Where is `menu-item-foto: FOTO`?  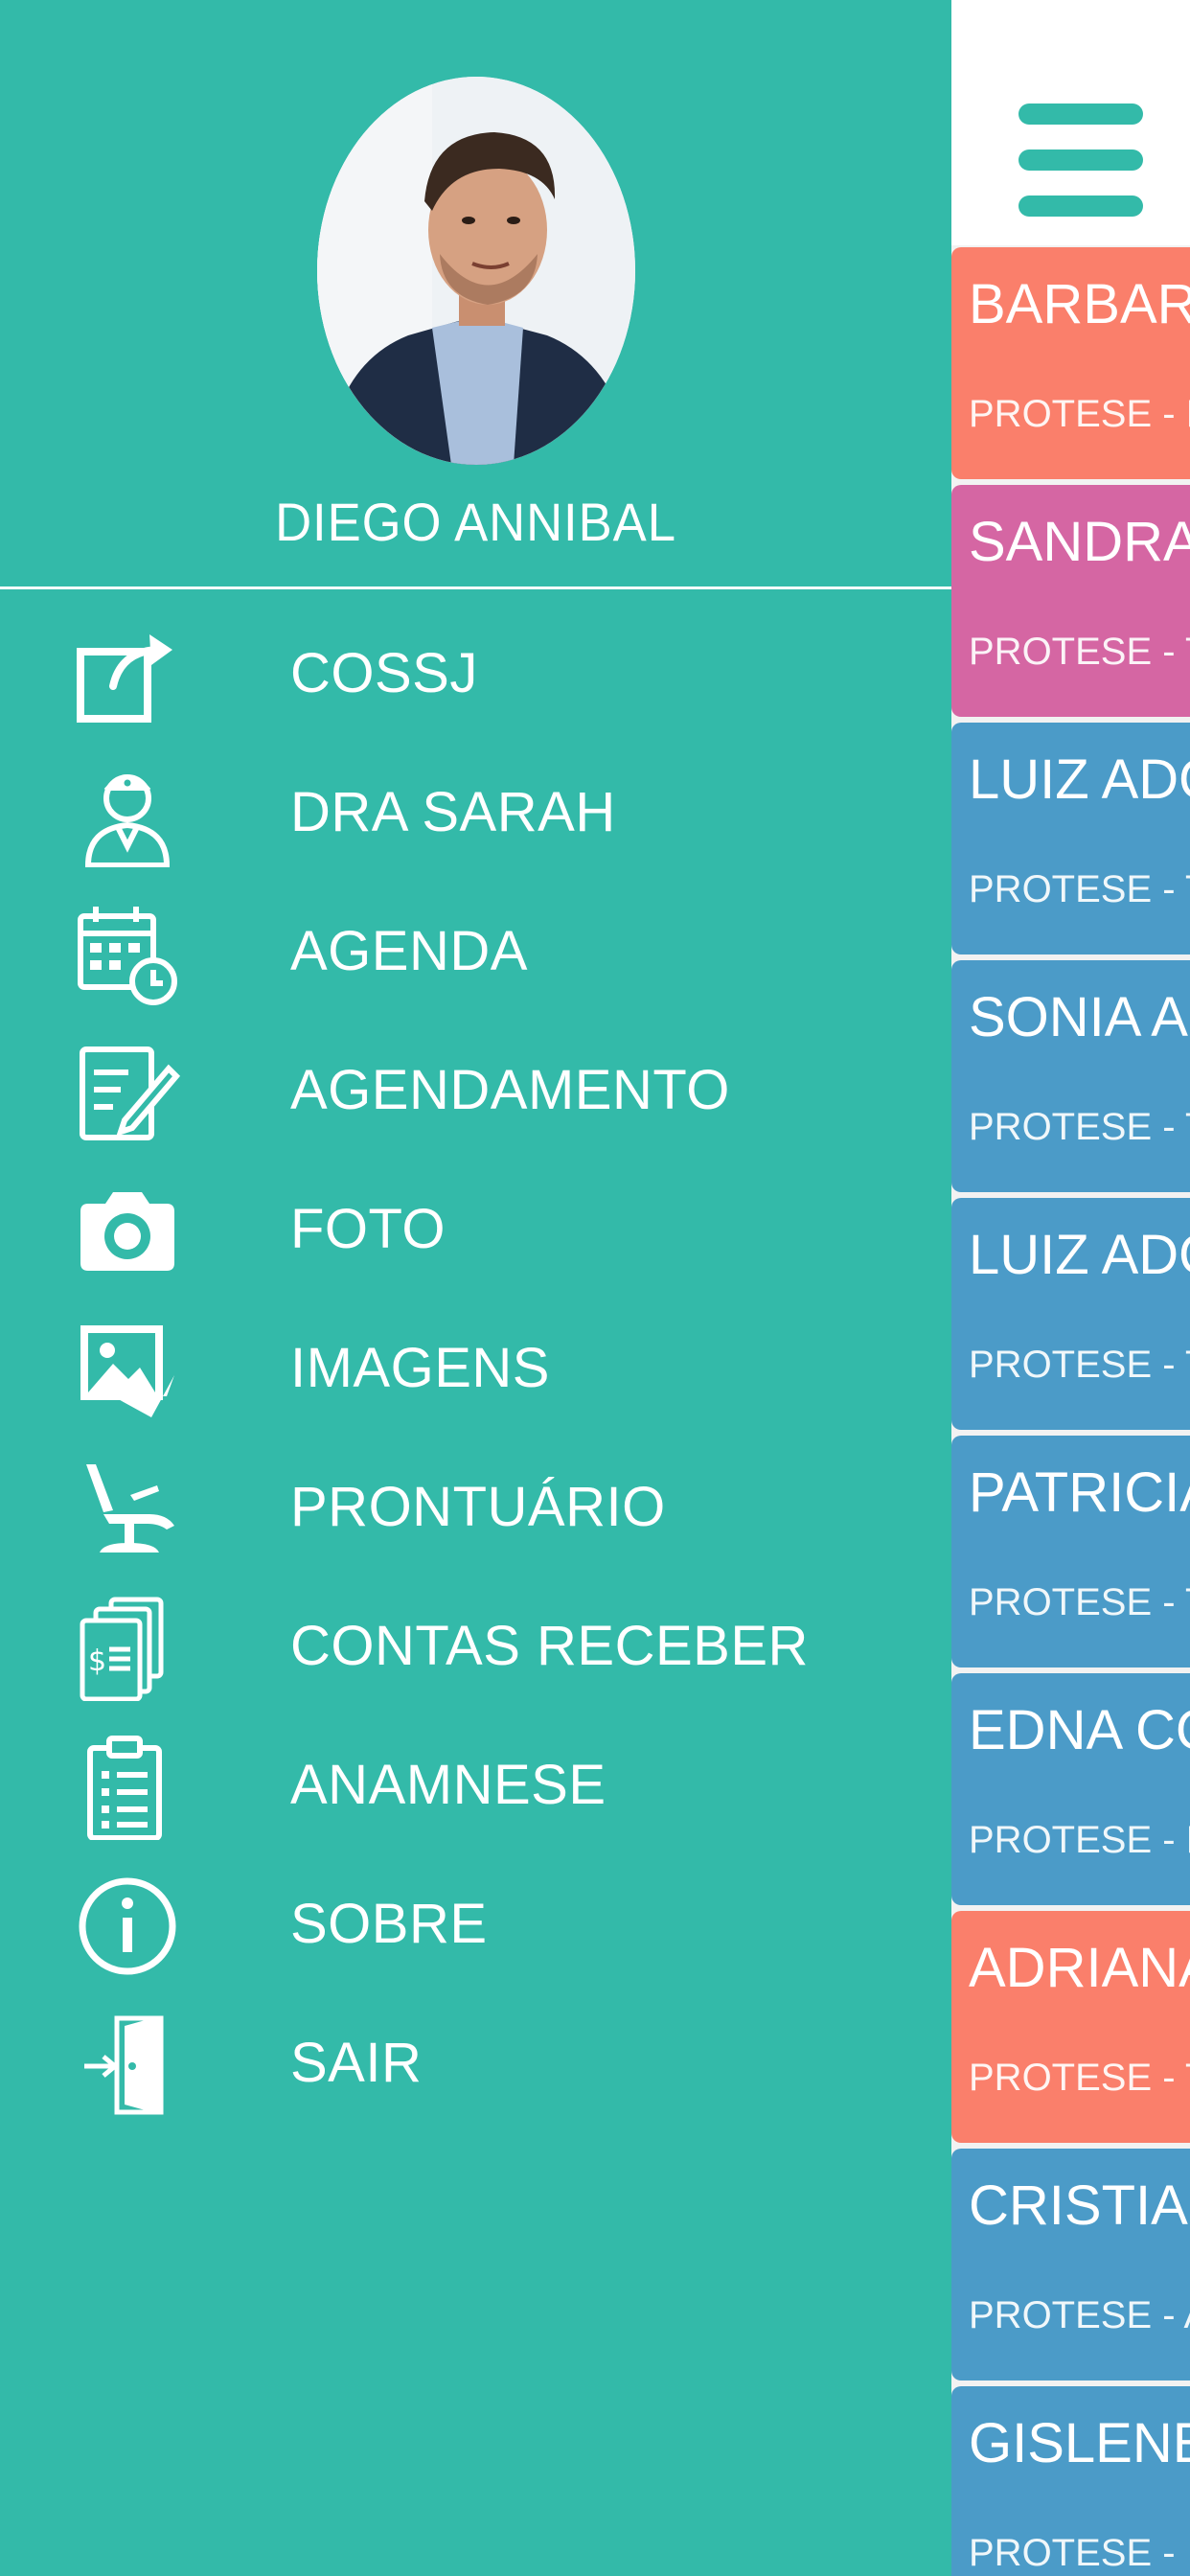
menu-item-foto: FOTO is located at coordinates (476, 1229).